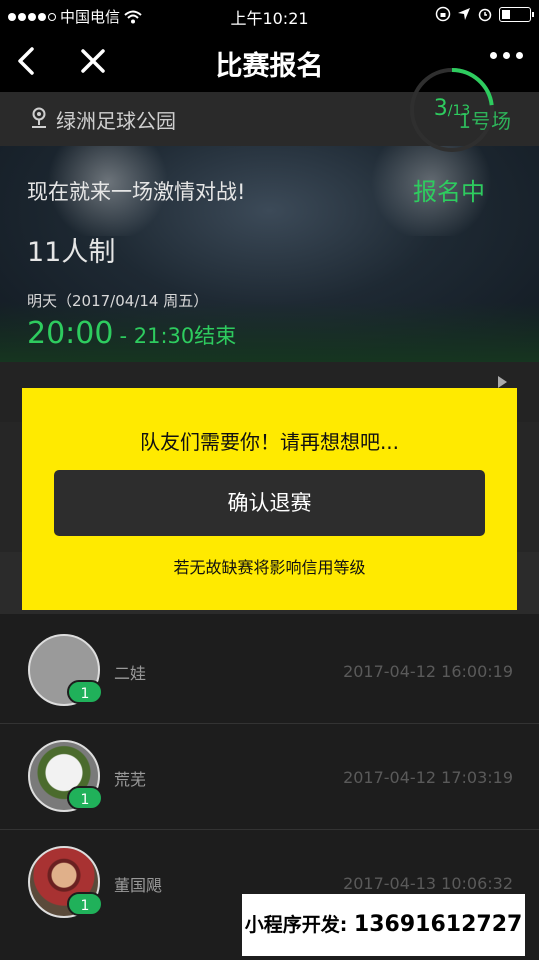 The height and width of the screenshot is (960, 539). I want to click on participant-name: 荒芜, so click(130, 779).